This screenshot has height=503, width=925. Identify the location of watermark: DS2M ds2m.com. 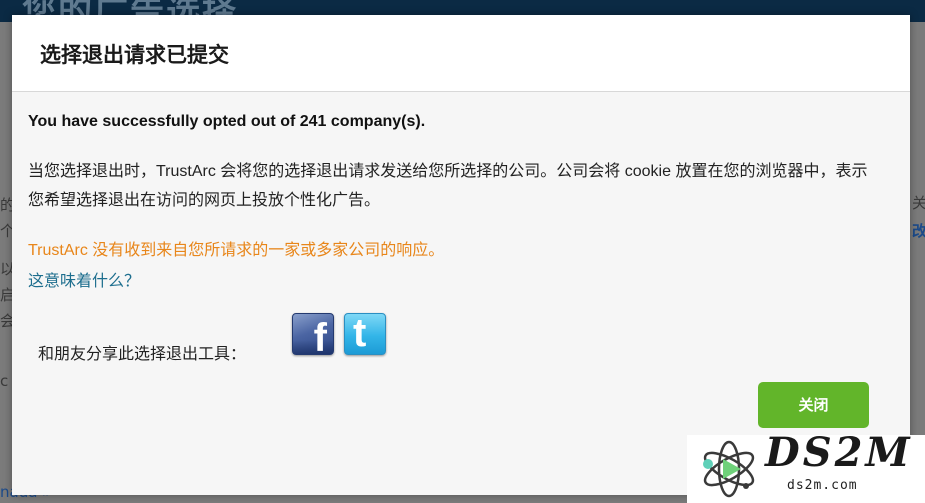
(806, 466).